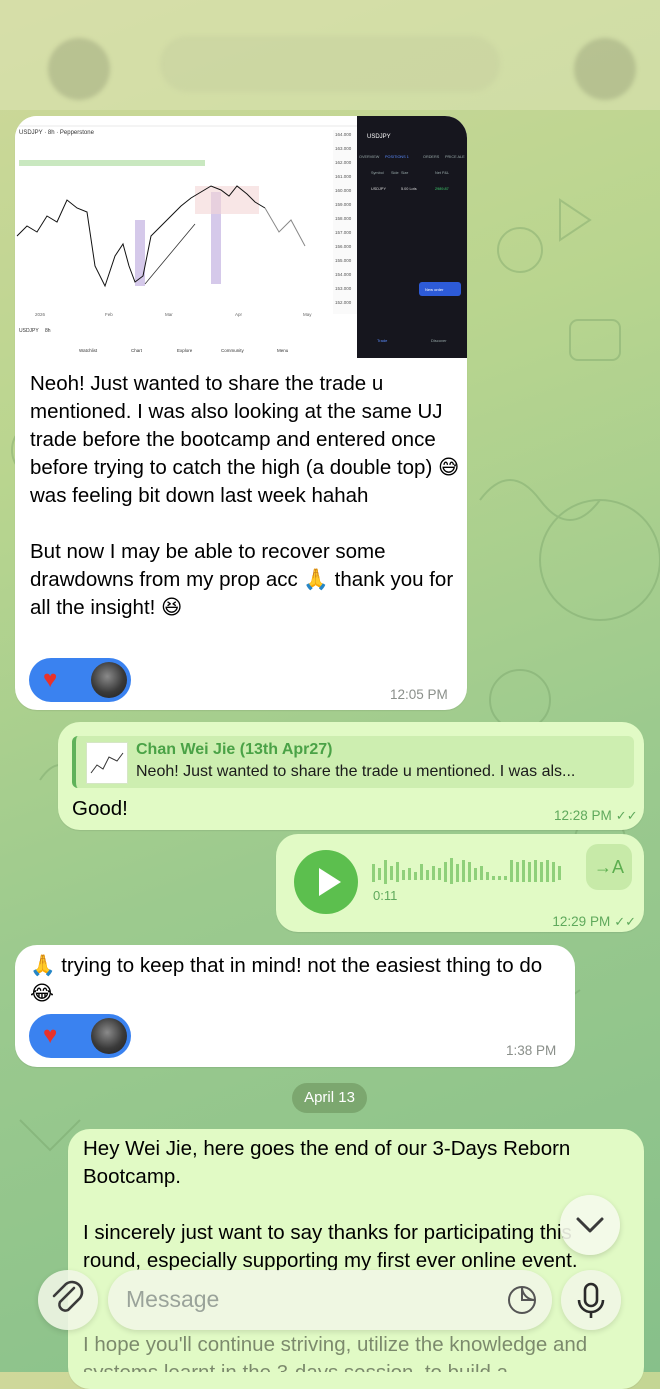 Image resolution: width=660 pixels, height=1389 pixels. Describe the element at coordinates (68, 1296) in the screenshot. I see `paperclip-icon` at that location.